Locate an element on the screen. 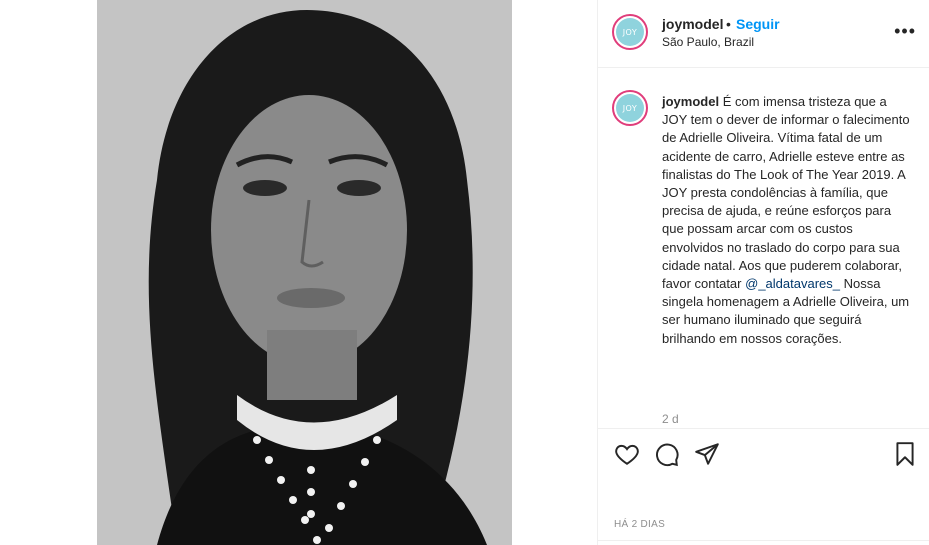 This screenshot has height=545, width=929. heart-icon is located at coordinates (627, 454).